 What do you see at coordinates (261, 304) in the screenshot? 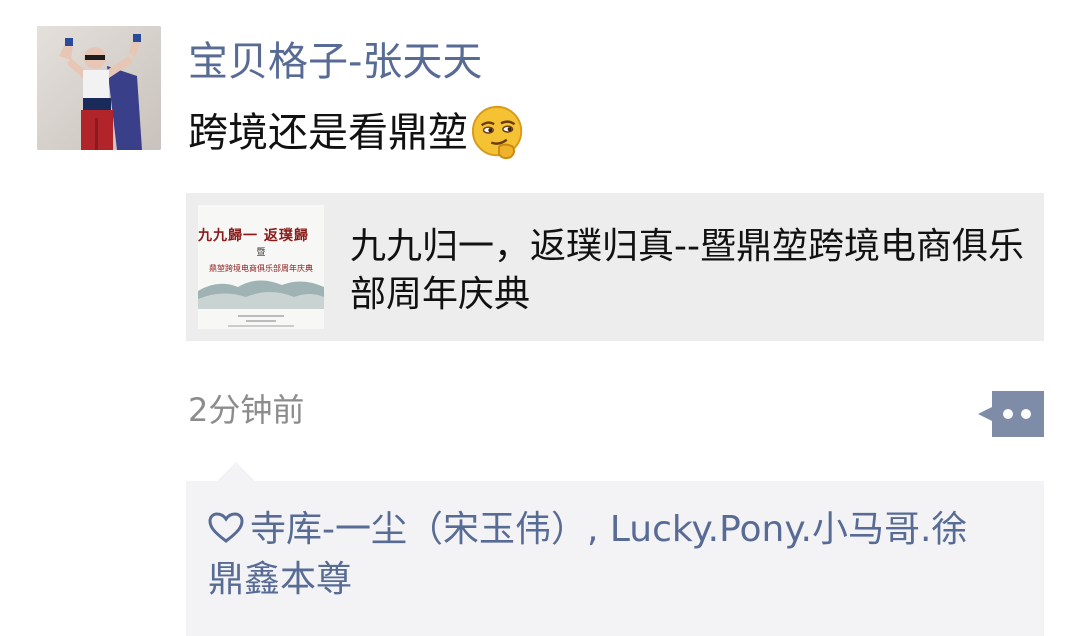
I see `mountain-illustration` at bounding box center [261, 304].